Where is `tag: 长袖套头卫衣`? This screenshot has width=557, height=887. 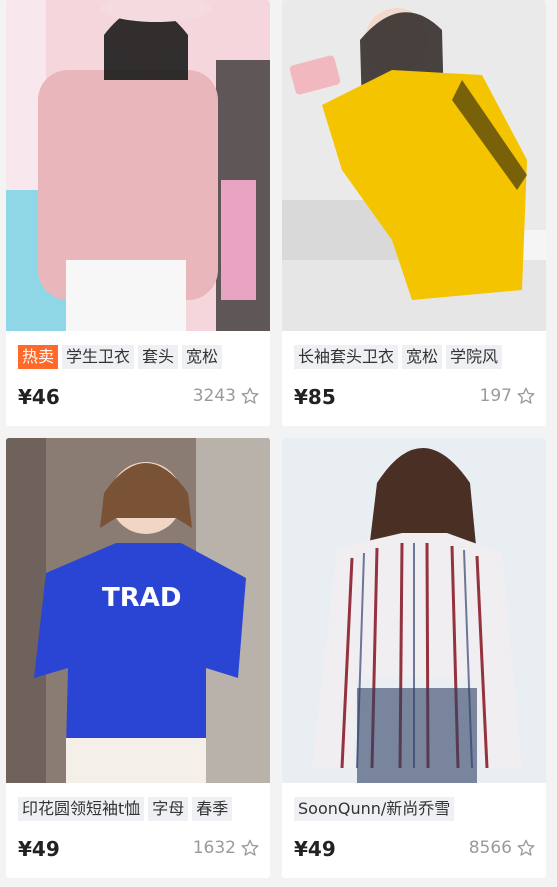 tag: 长袖套头卫衣 is located at coordinates (346, 357).